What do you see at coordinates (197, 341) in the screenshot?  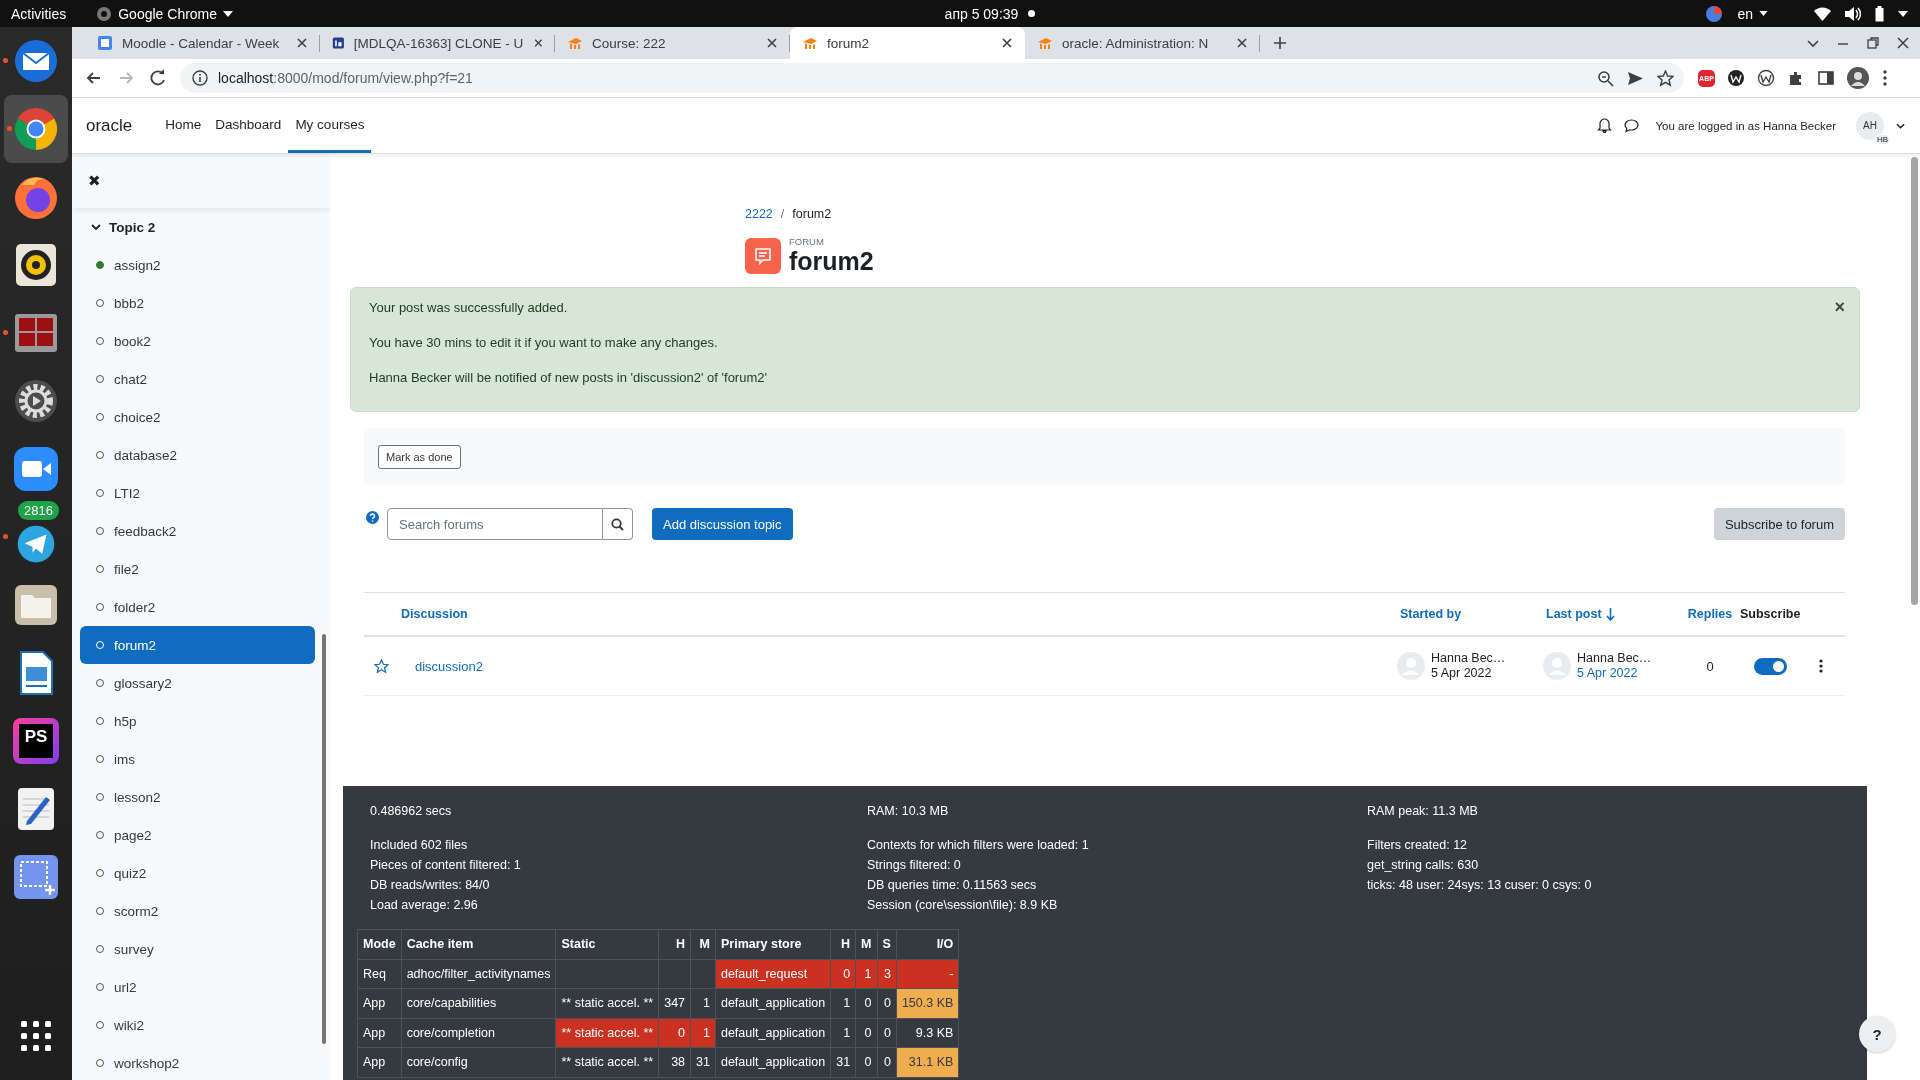 I see `course-index-item: book2` at bounding box center [197, 341].